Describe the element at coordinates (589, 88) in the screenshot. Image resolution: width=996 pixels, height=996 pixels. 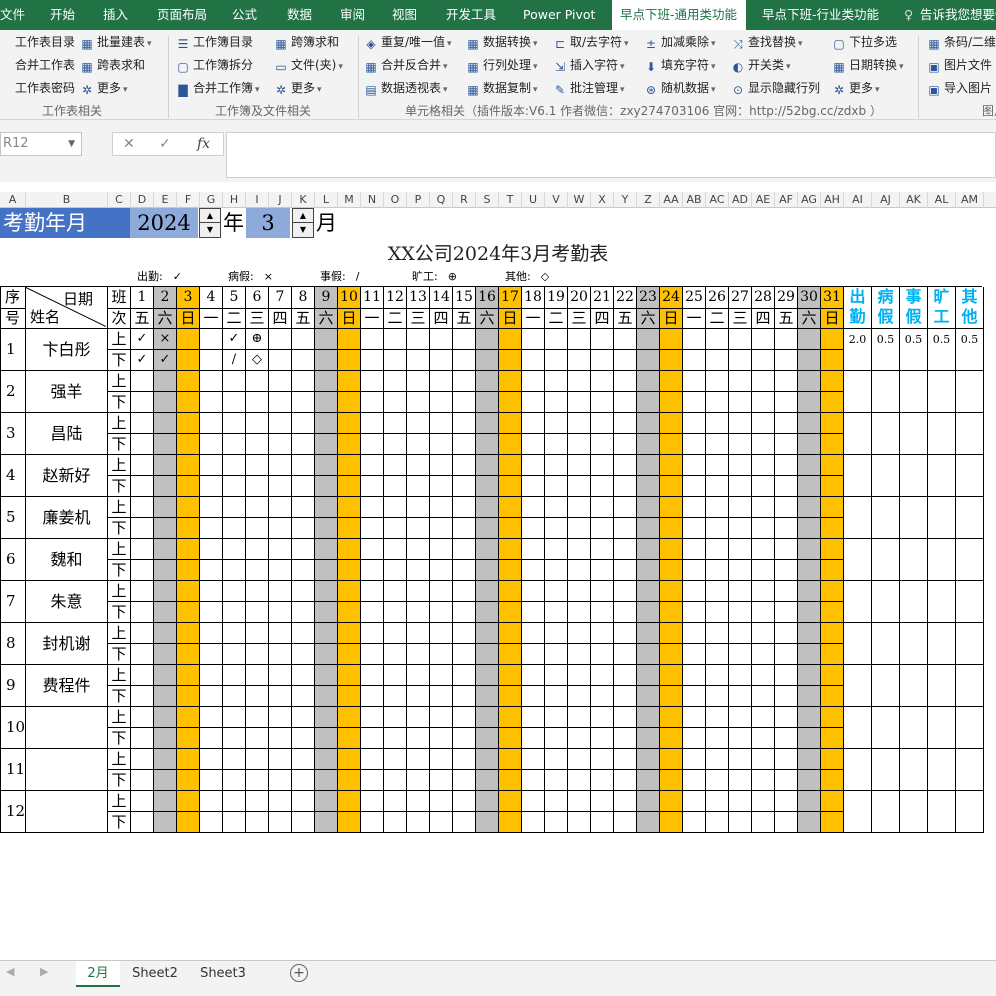
I see `cell-comment: ✎ 批注管理 ▾` at that location.